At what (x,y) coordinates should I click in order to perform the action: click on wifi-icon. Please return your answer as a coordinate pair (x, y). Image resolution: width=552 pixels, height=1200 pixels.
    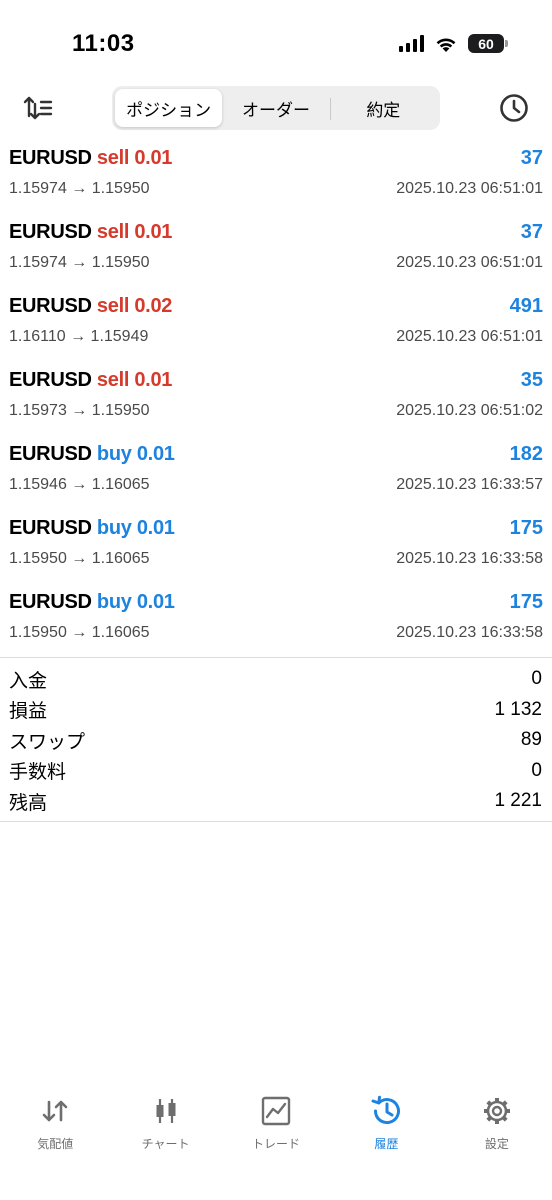
    Looking at the image, I should click on (446, 44).